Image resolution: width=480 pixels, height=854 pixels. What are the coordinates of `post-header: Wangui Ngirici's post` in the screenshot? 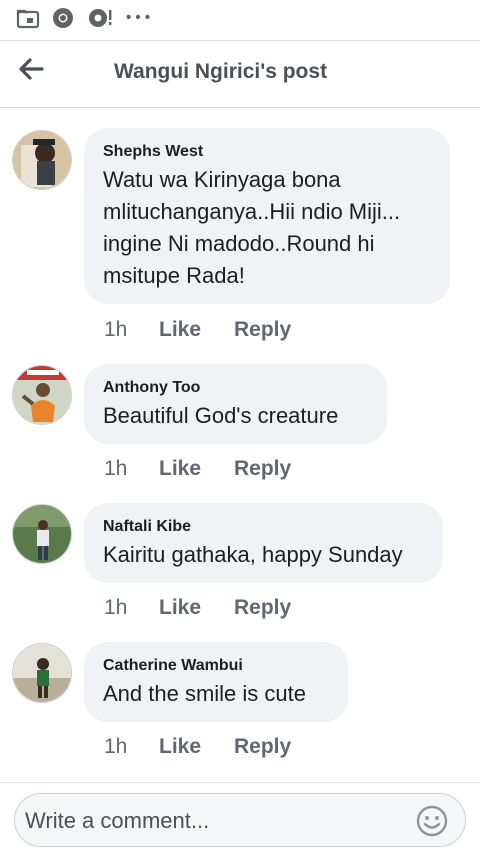 It's located at (240, 74).